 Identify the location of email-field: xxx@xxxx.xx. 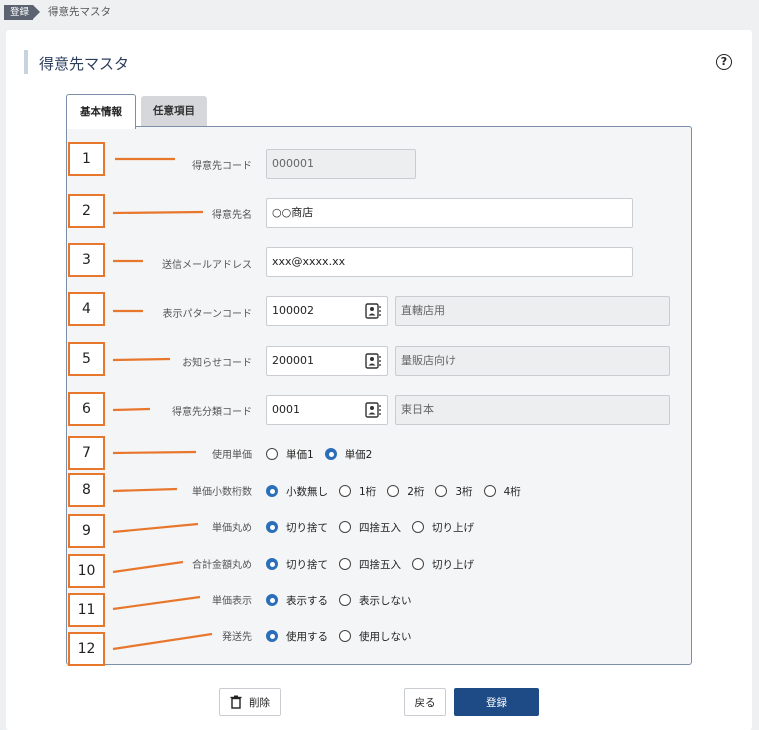
(449, 262).